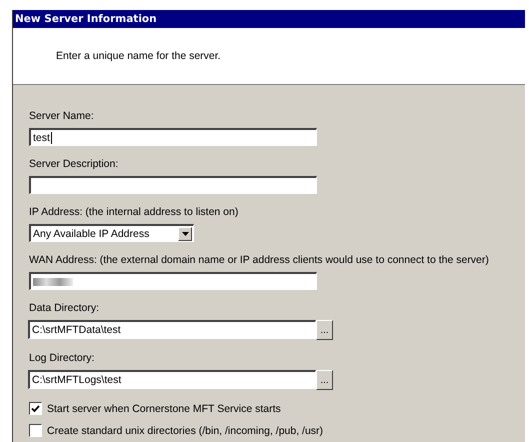 The height and width of the screenshot is (442, 529). Describe the element at coordinates (259, 260) in the screenshot. I see `field-label: WAN Address: (the external domain name or IP address clients would use to connect to the server)` at that location.